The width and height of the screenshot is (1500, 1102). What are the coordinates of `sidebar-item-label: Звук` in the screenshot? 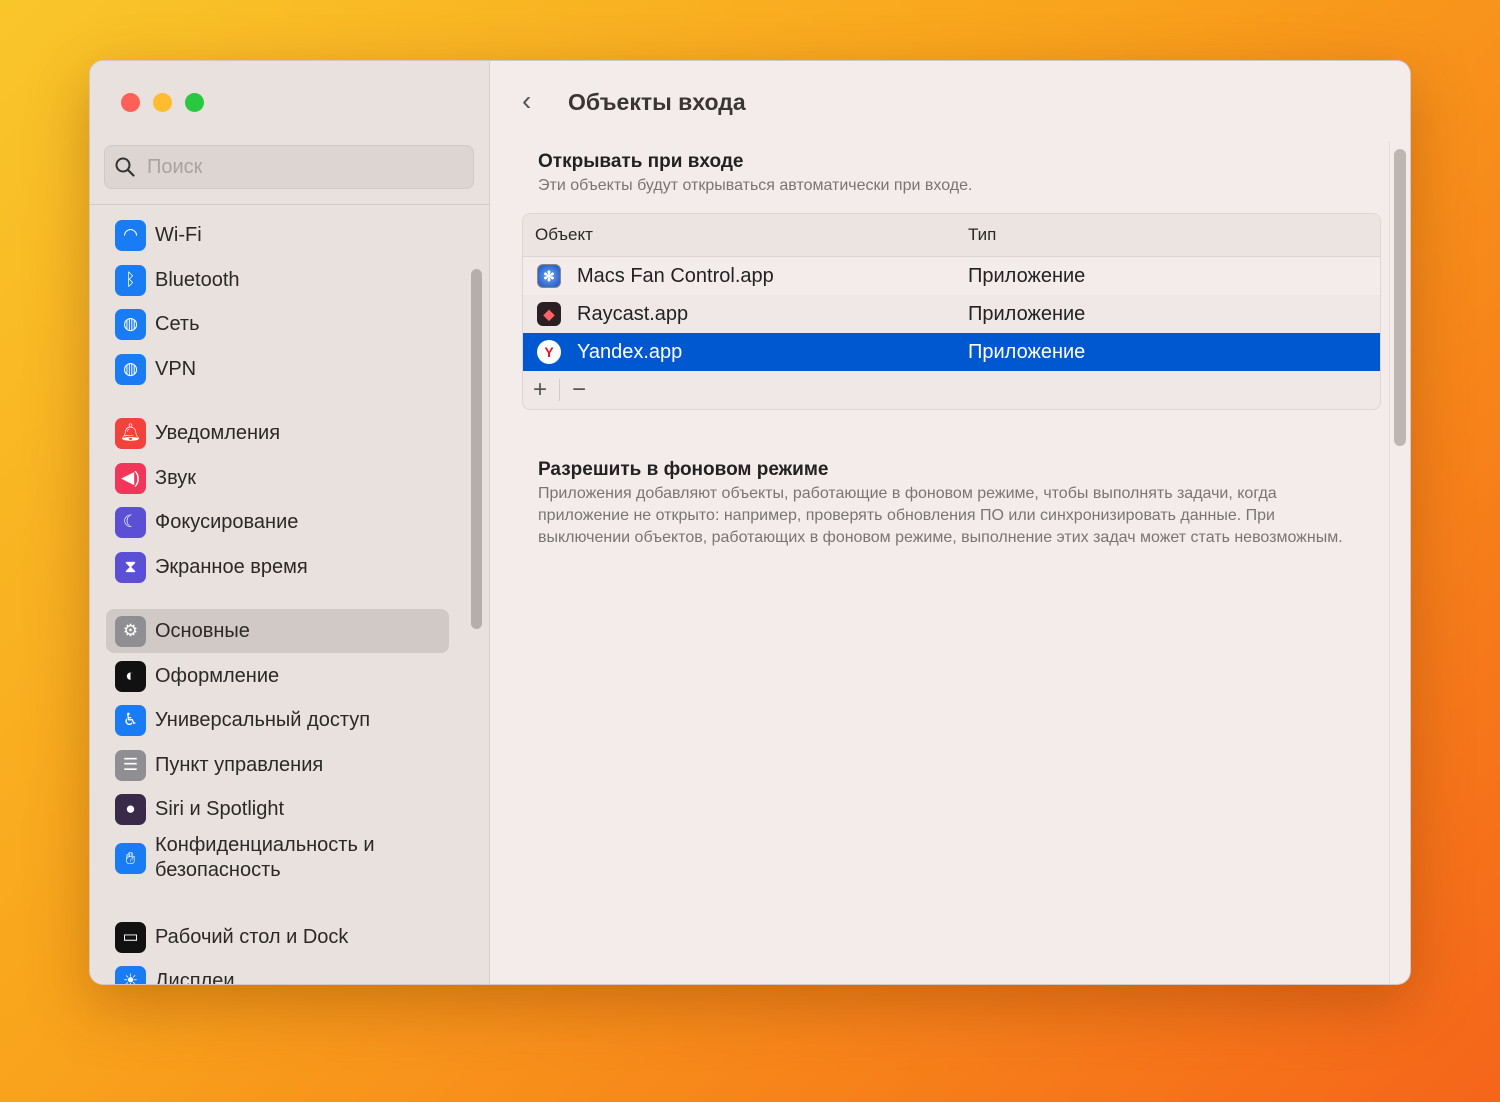 It's located at (176, 477).